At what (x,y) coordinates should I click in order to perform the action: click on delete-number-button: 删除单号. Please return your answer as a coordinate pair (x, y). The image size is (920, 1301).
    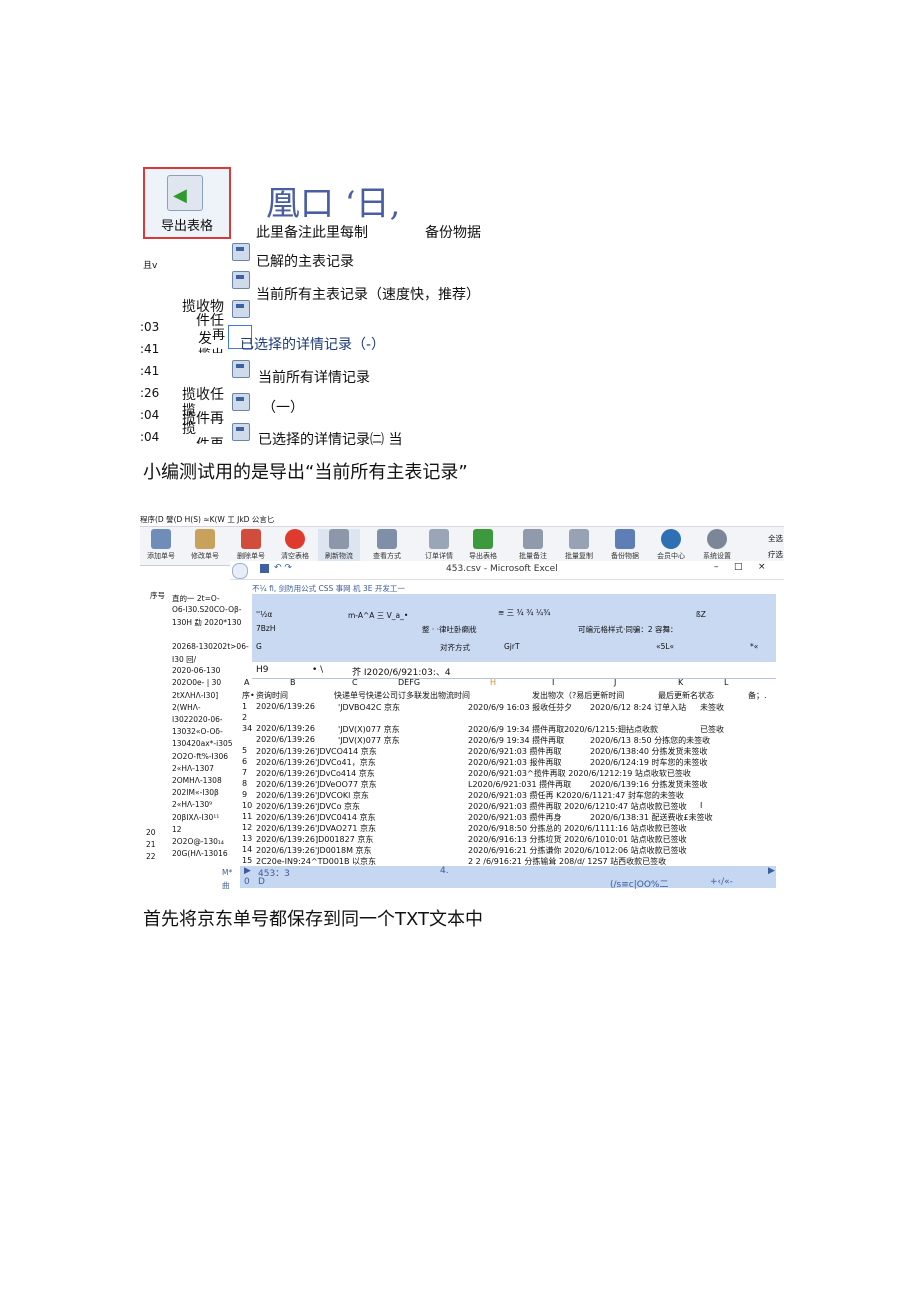
    Looking at the image, I should click on (251, 546).